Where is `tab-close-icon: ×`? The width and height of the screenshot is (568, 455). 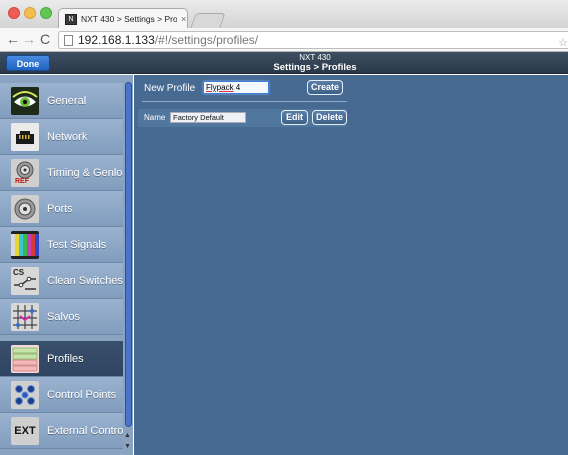 tab-close-icon: × is located at coordinates (183, 19).